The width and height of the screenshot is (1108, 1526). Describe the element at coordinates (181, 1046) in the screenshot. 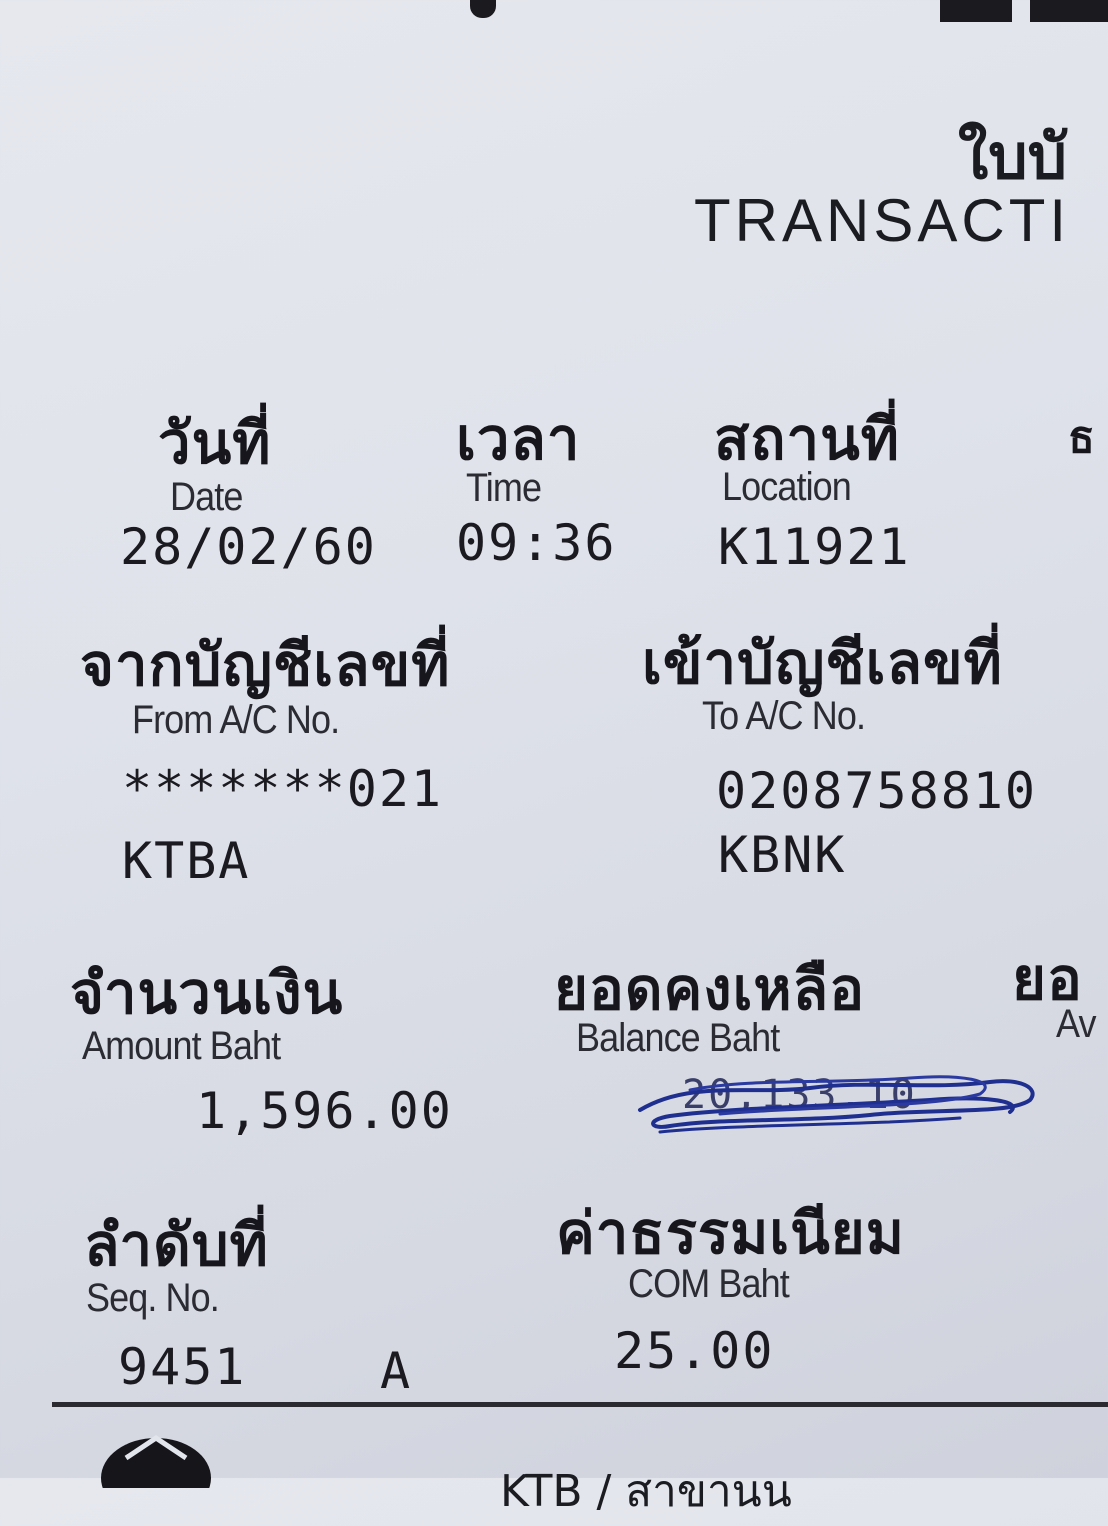

I see `amount-label-en: Amount Baht` at that location.